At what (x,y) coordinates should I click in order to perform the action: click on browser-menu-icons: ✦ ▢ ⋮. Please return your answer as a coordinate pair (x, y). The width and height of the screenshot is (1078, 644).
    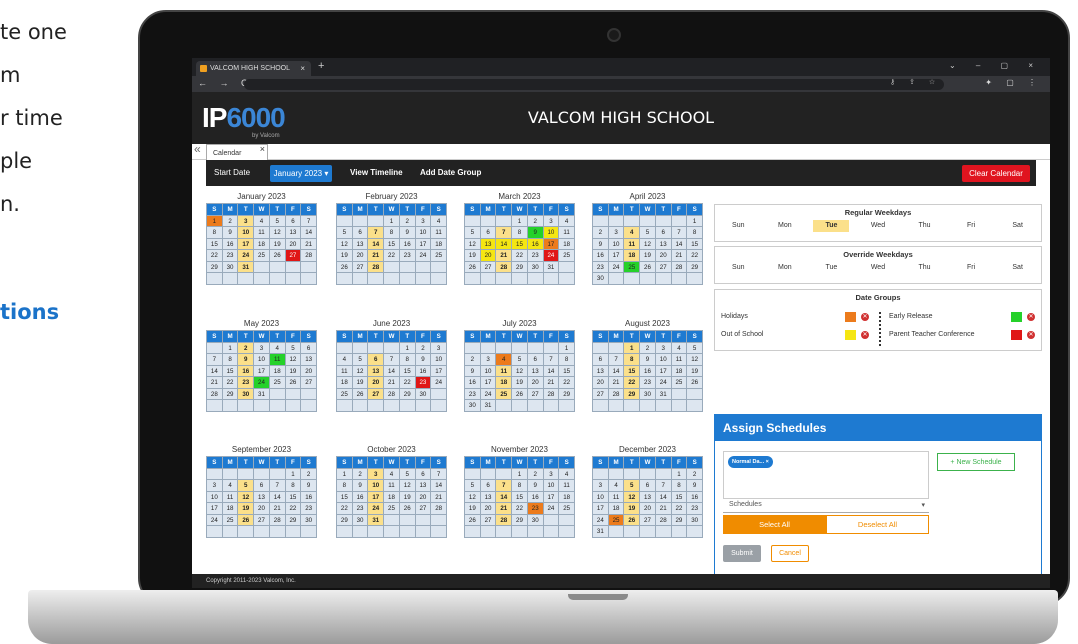
    Looking at the image, I should click on (1013, 82).